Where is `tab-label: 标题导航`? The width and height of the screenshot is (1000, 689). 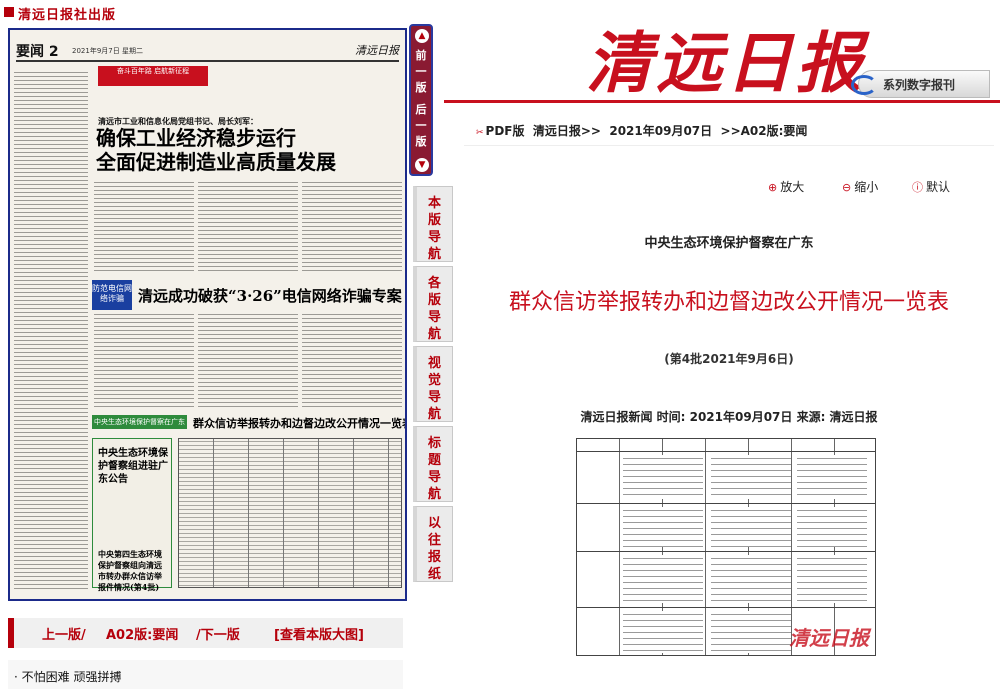
tab-label: 标题导航 is located at coordinates (434, 469).